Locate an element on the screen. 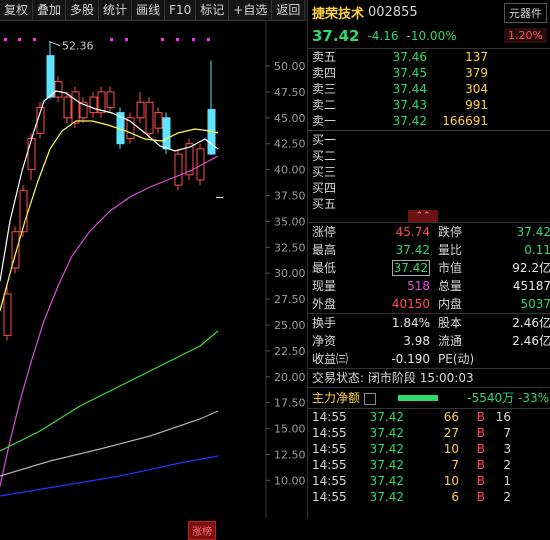  book-label: 卖一 is located at coordinates (324, 121).